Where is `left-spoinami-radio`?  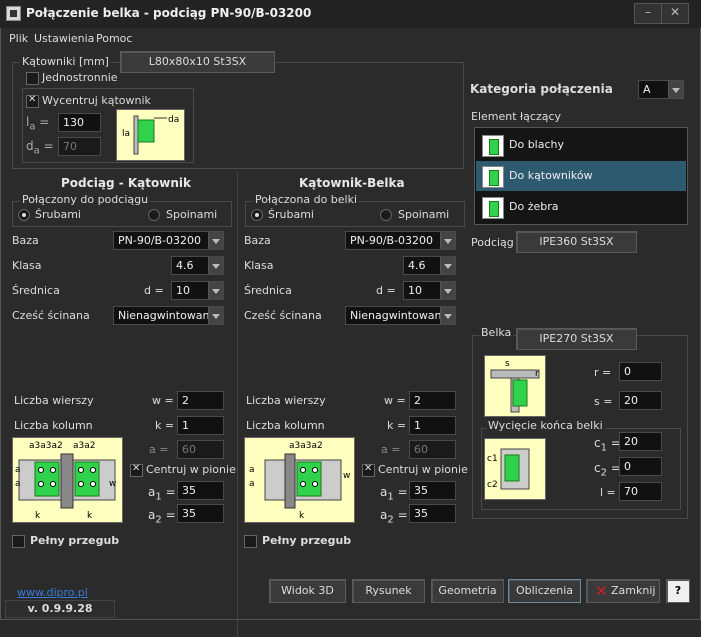
left-spoinami-radio is located at coordinates (154, 215).